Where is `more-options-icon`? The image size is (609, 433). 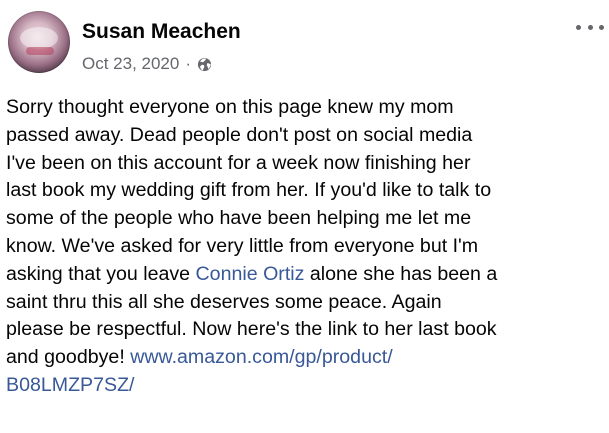
more-options-icon is located at coordinates (578, 27).